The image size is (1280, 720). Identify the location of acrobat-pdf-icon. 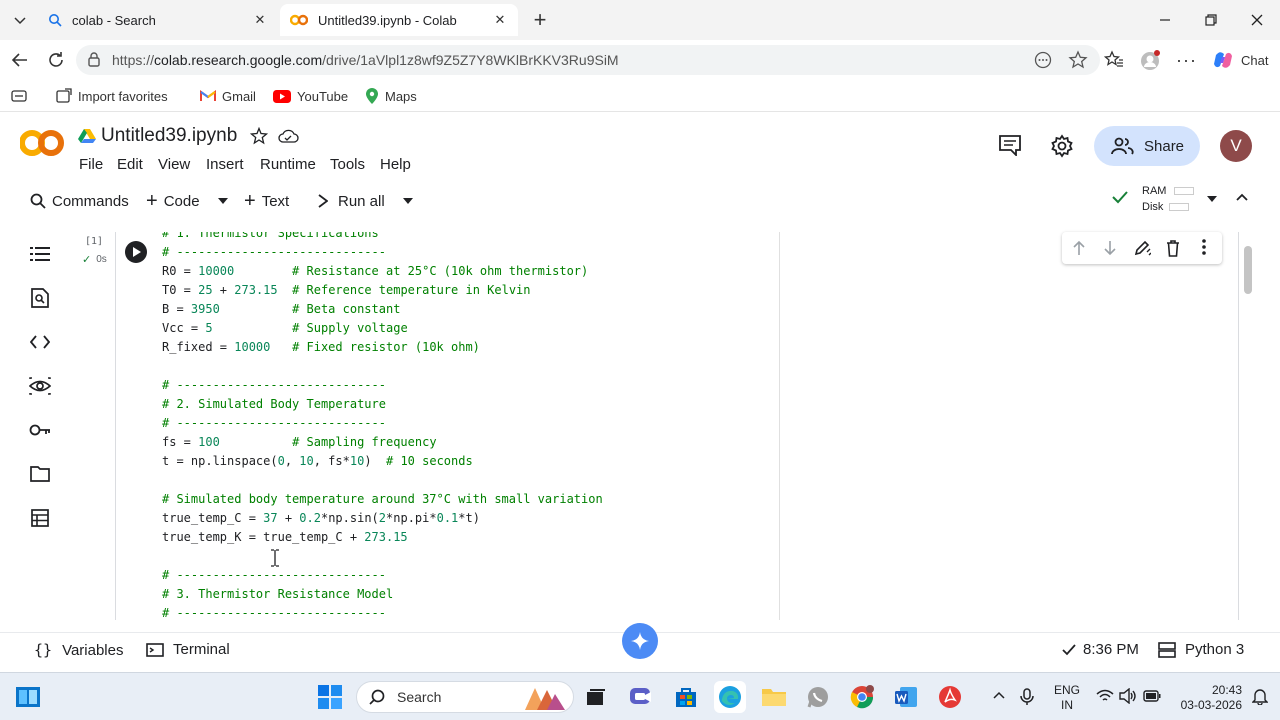
(950, 697).